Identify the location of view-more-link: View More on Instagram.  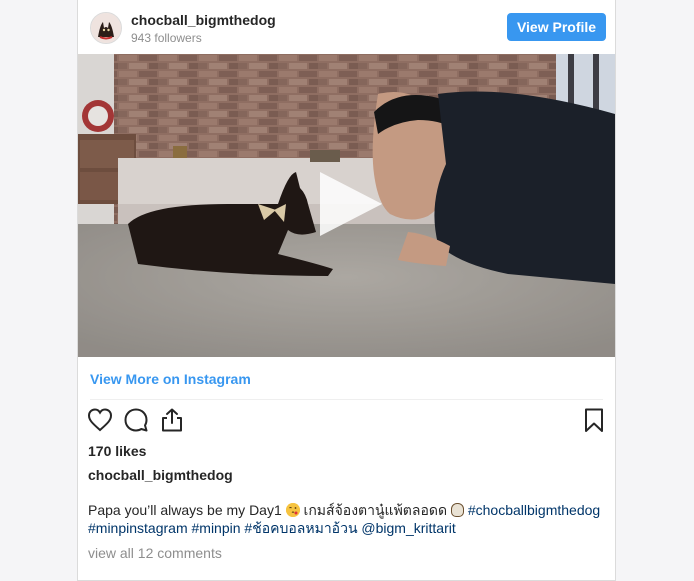
(170, 379).